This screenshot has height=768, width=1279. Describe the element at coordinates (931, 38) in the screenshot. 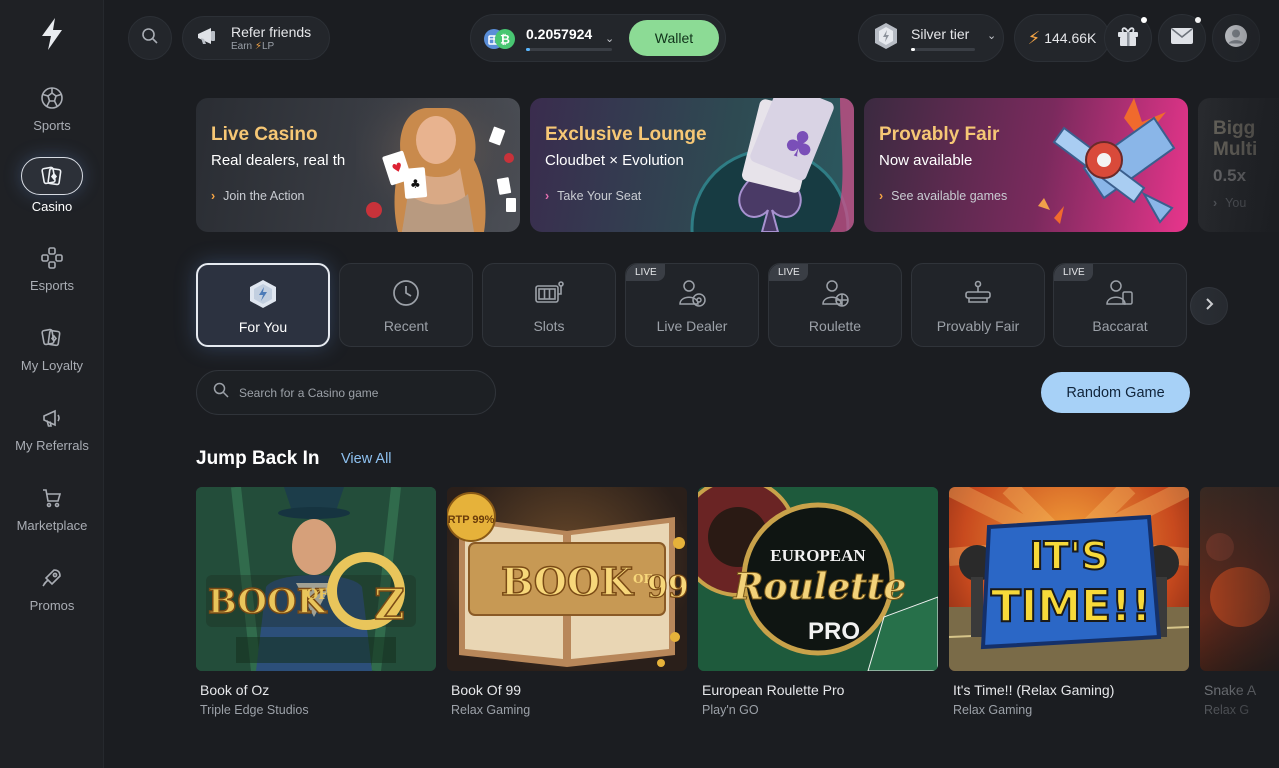

I see `tier-selector: Silver tier ⌄` at that location.